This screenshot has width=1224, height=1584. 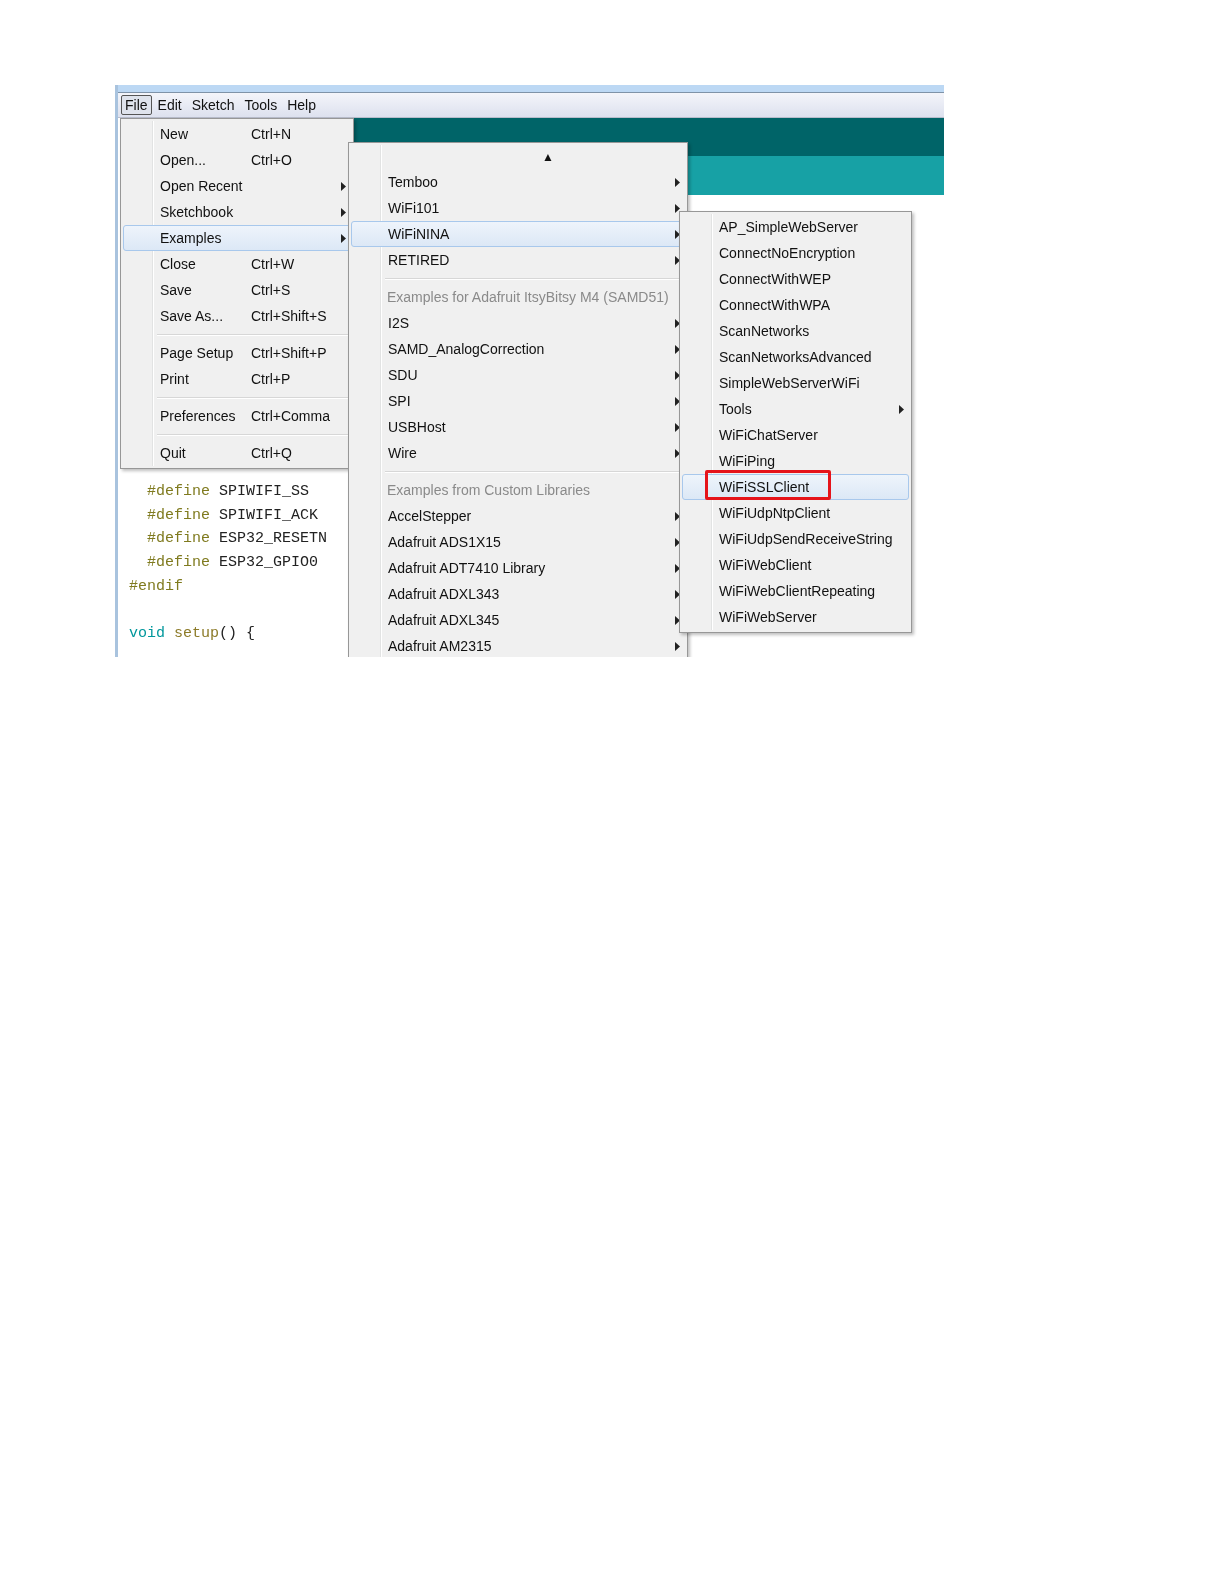 What do you see at coordinates (795, 435) in the screenshot?
I see `menu-item: WiFiChatServer` at bounding box center [795, 435].